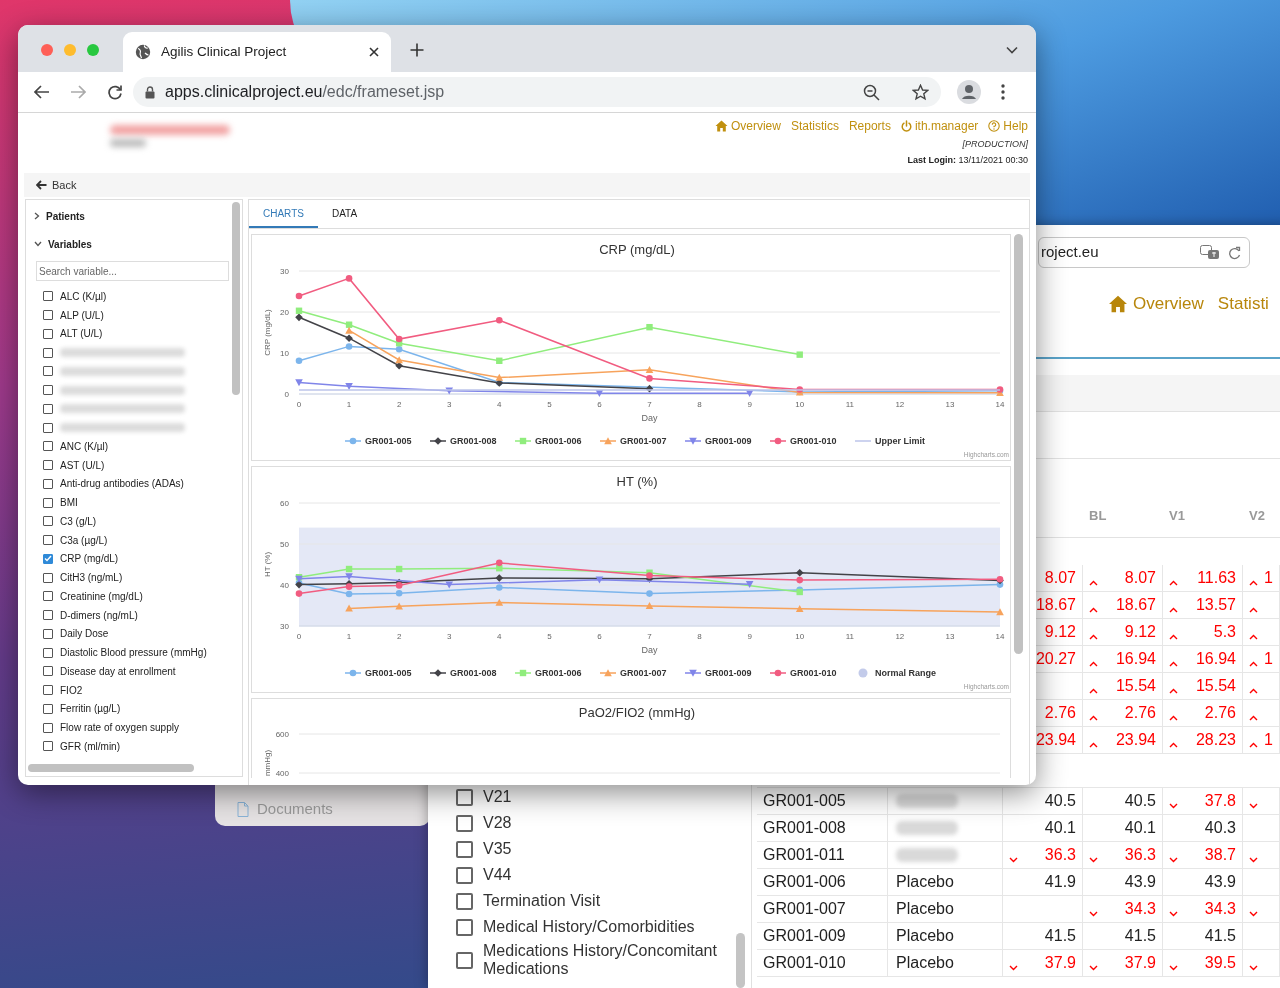  I want to click on table-cell-text: 5.3, so click(1224, 632).